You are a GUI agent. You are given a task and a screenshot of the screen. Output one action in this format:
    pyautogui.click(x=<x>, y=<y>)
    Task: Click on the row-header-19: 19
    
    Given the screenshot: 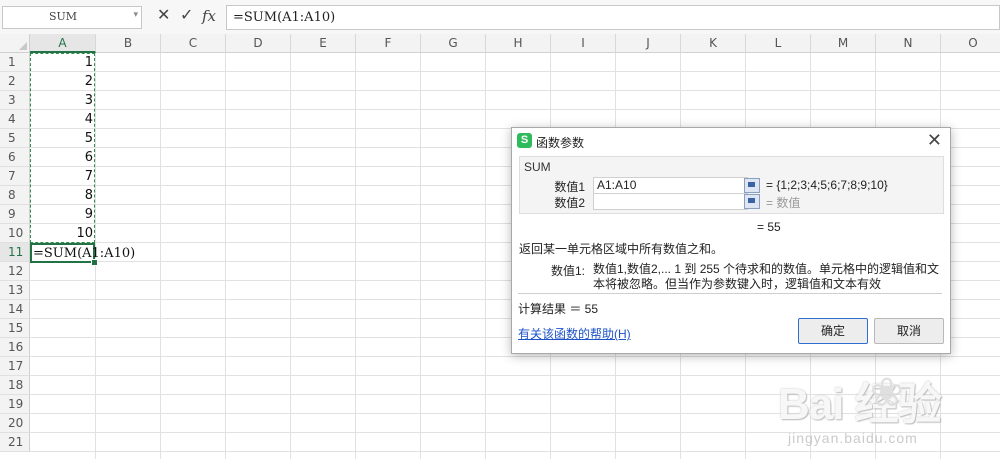 What is the action you would take?
    pyautogui.click(x=15, y=404)
    